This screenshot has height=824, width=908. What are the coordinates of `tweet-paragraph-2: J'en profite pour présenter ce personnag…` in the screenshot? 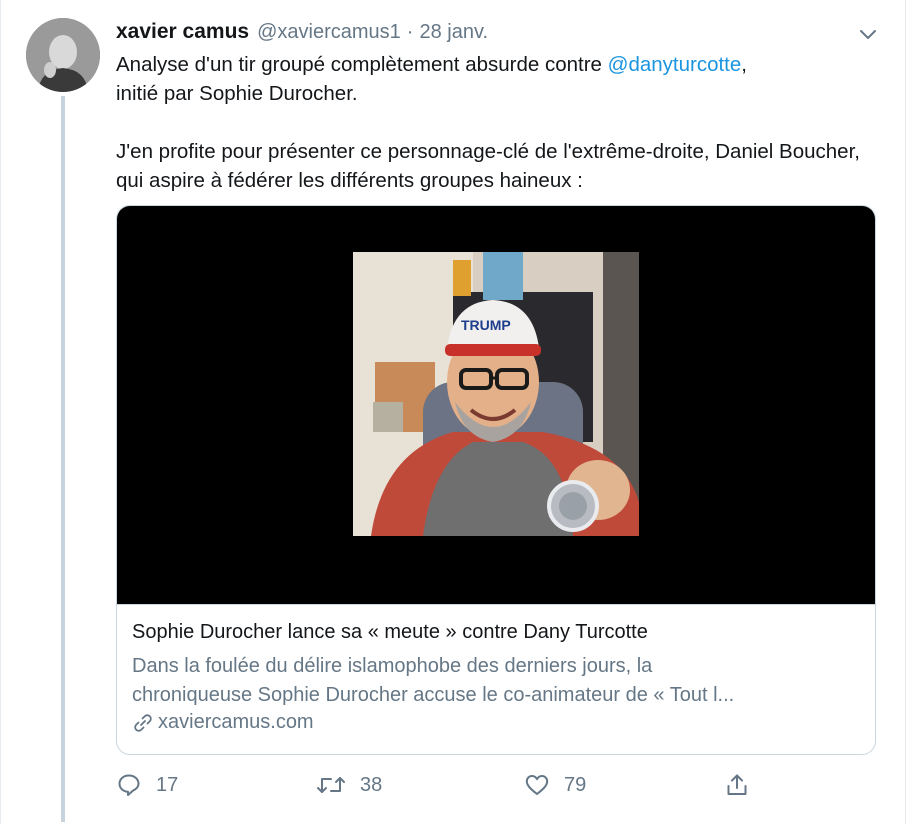 It's located at (488, 166).